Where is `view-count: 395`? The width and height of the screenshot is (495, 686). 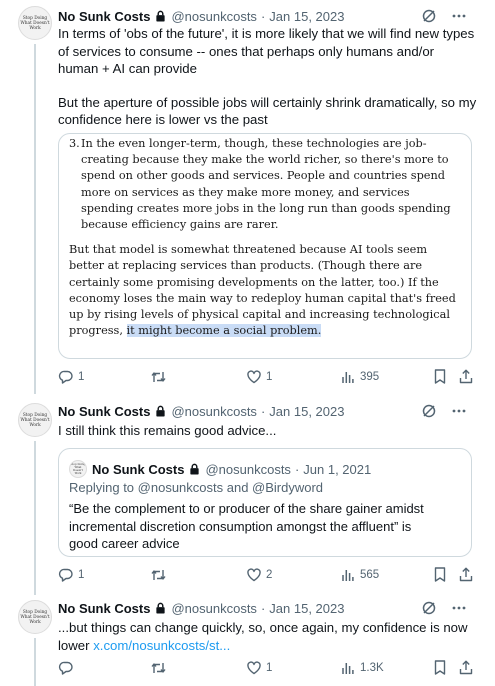
view-count: 395 is located at coordinates (370, 377).